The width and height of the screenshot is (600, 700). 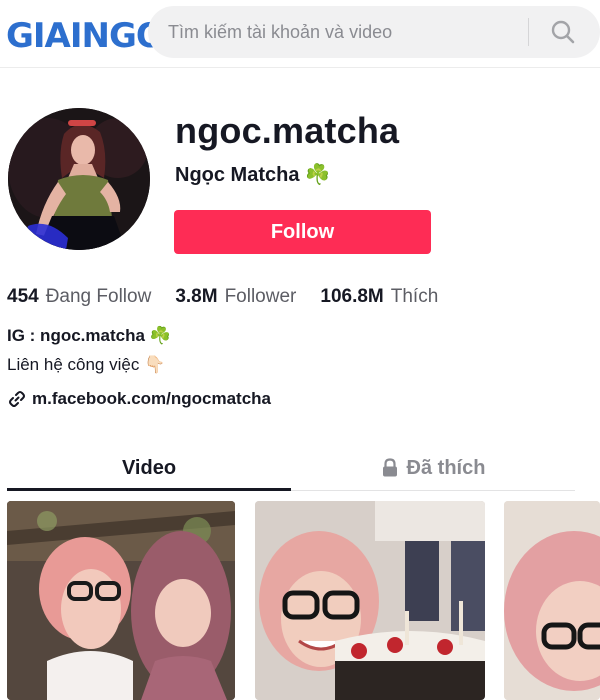 I want to click on link-icon, so click(x=17, y=399).